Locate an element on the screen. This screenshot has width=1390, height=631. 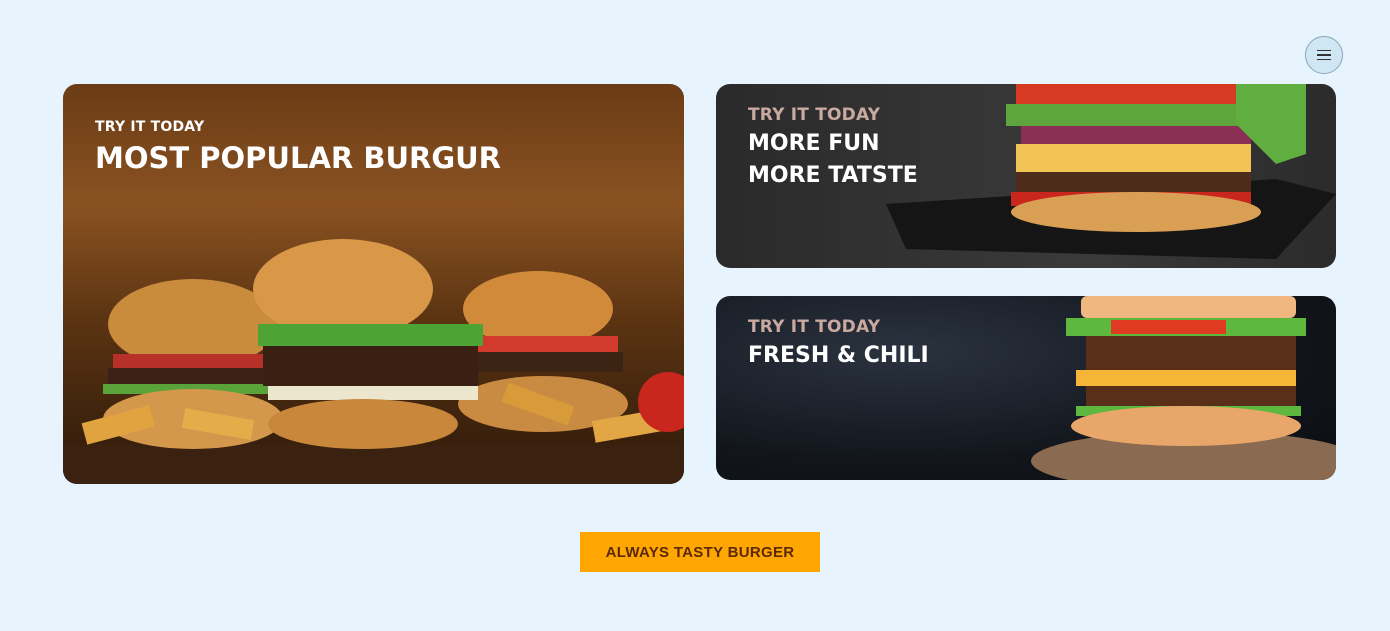
promo-card-fresh-chili: TRY IT TODAY FRESH & CHILI is located at coordinates (1026, 388).